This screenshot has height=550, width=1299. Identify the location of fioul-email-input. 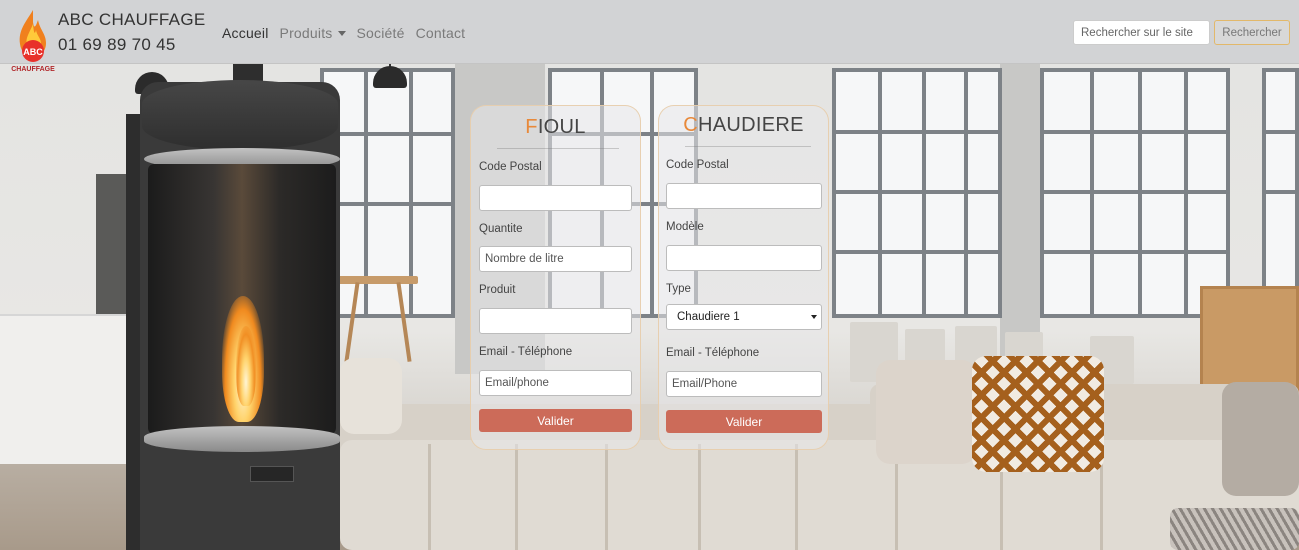
(555, 383).